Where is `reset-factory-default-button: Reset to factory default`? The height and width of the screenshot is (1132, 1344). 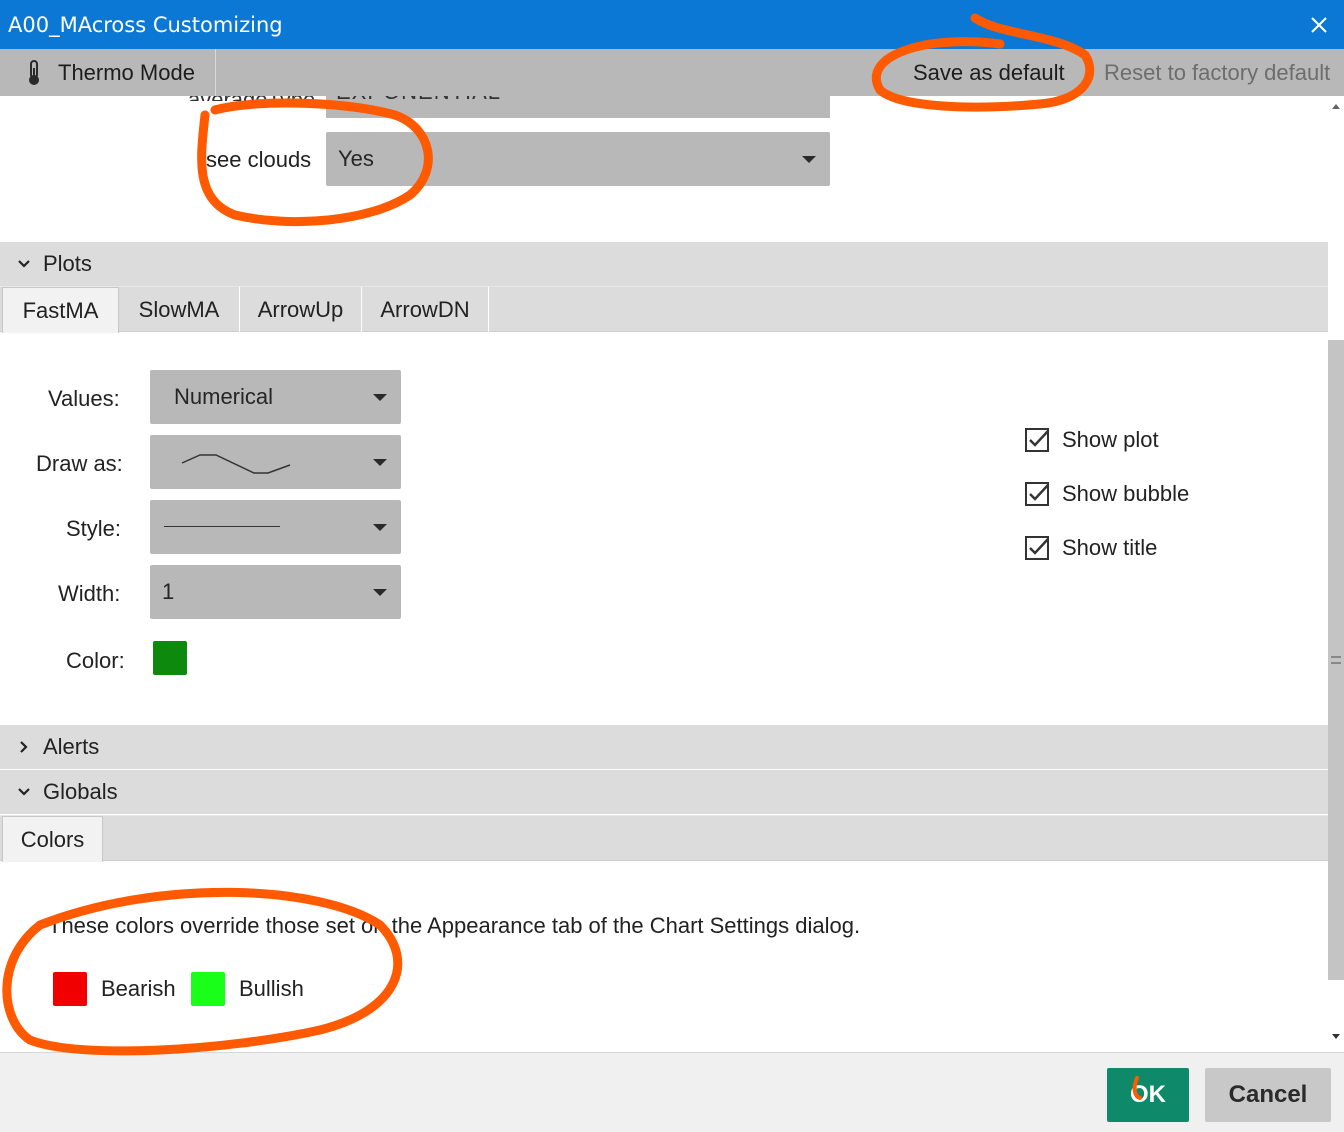
reset-factory-default-button: Reset to factory default is located at coordinates (1217, 72).